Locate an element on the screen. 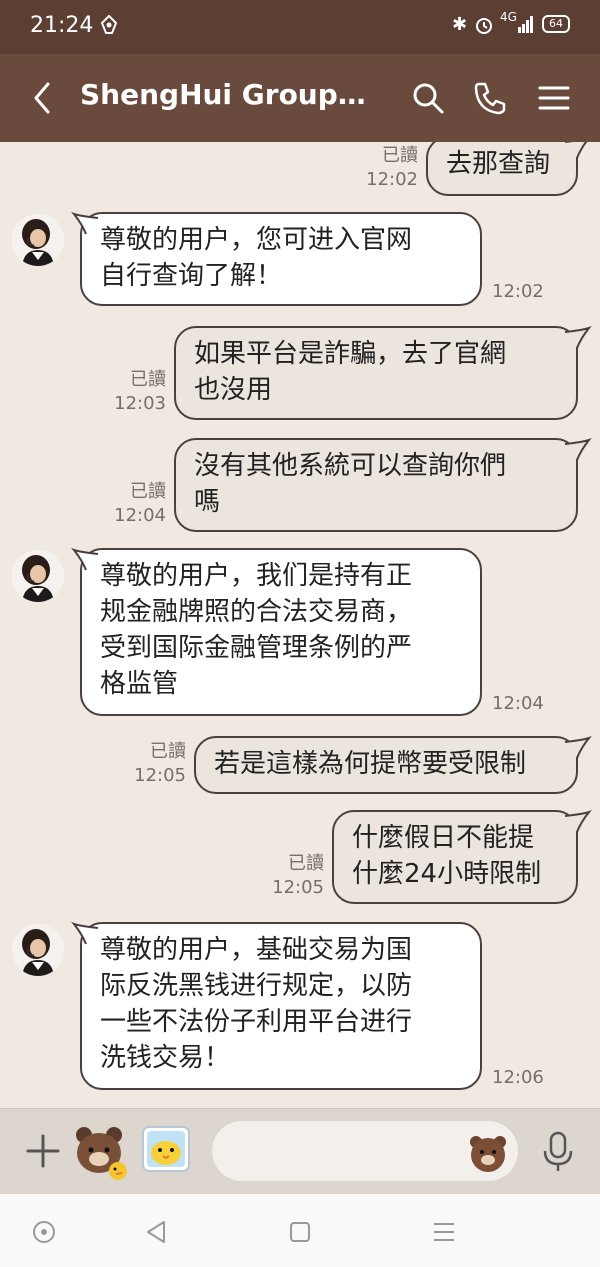 This screenshot has width=600, height=1267. app-notification-icon is located at coordinates (109, 24).